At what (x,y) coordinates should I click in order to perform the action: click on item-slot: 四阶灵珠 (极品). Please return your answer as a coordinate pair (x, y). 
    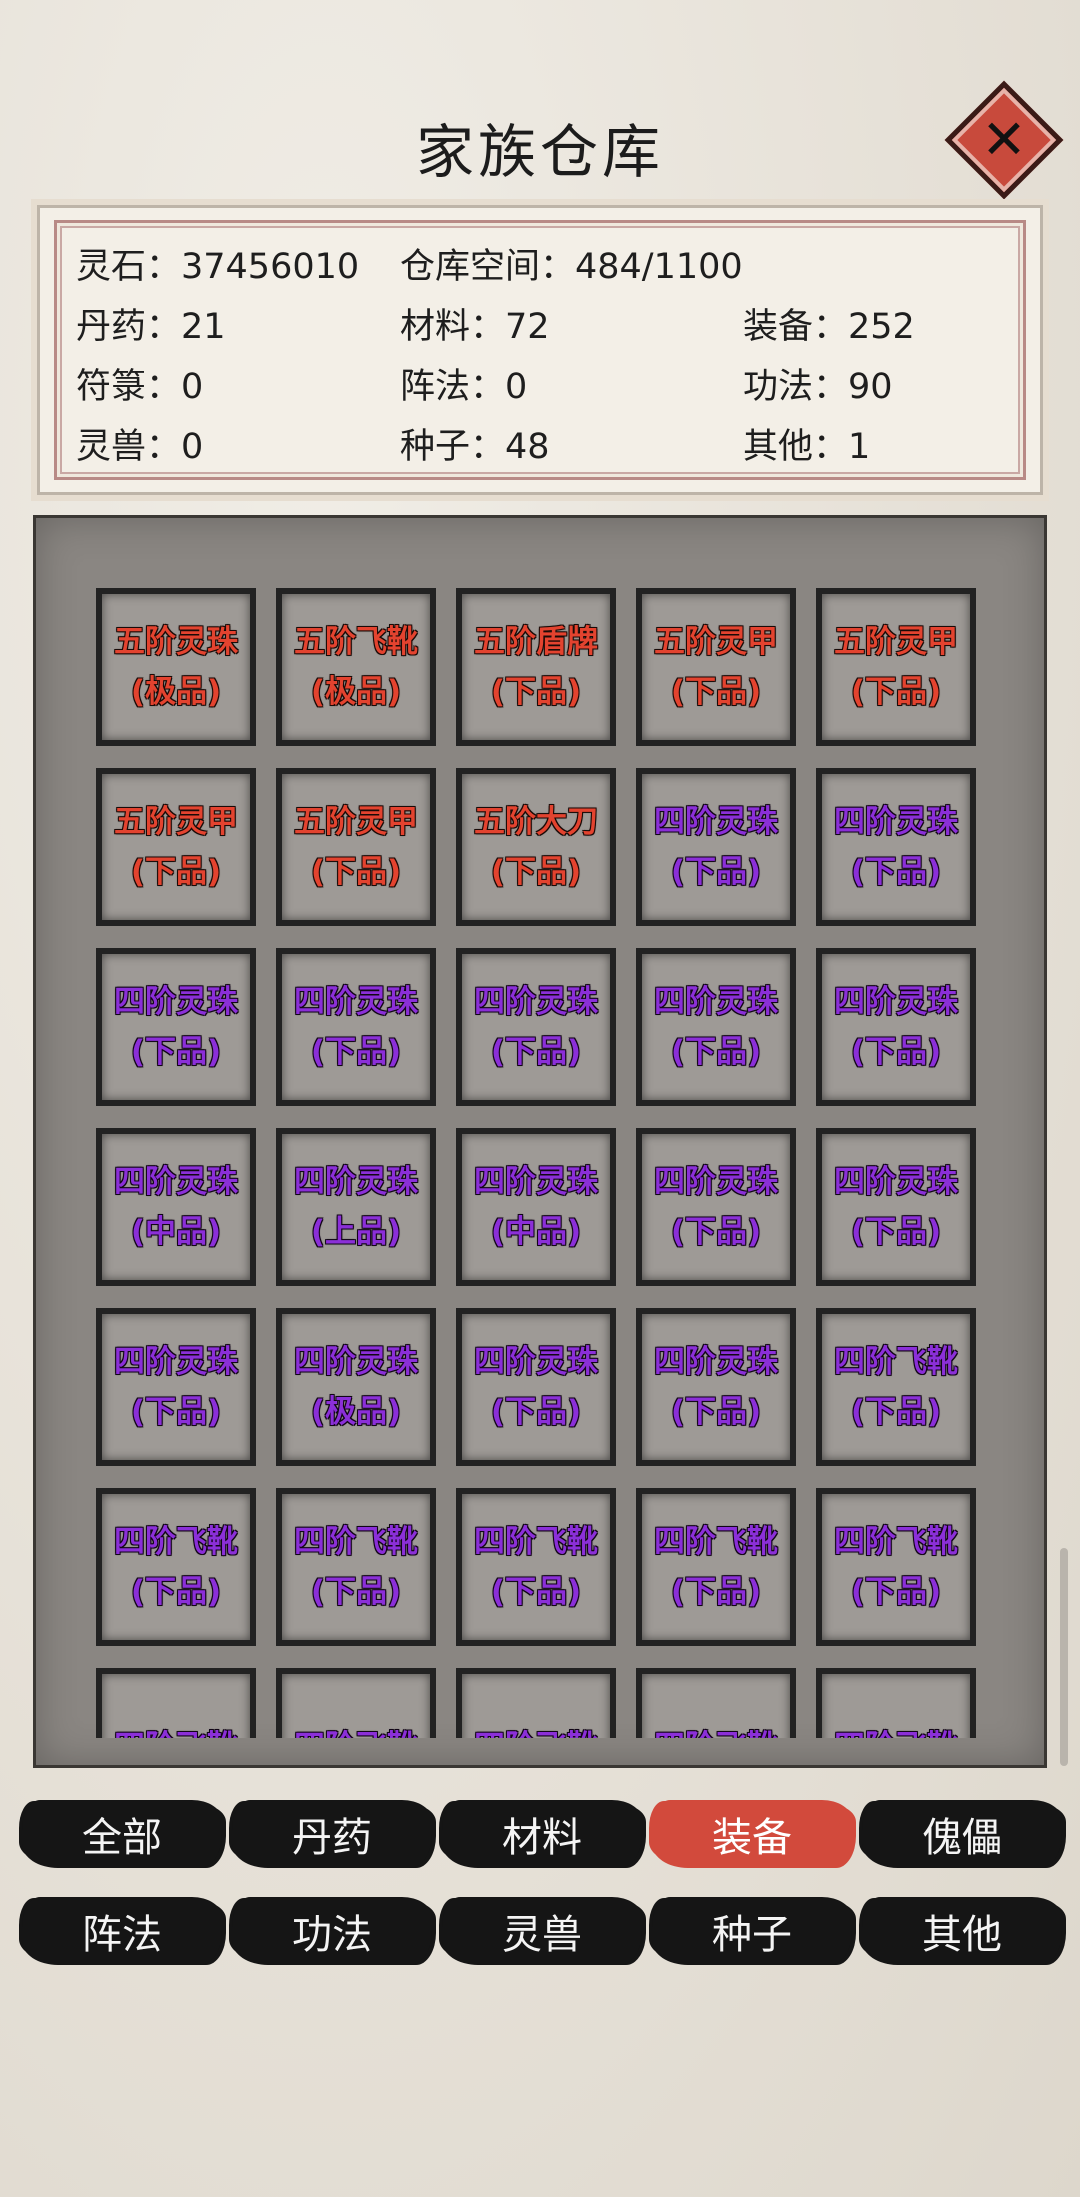
    Looking at the image, I should click on (356, 1387).